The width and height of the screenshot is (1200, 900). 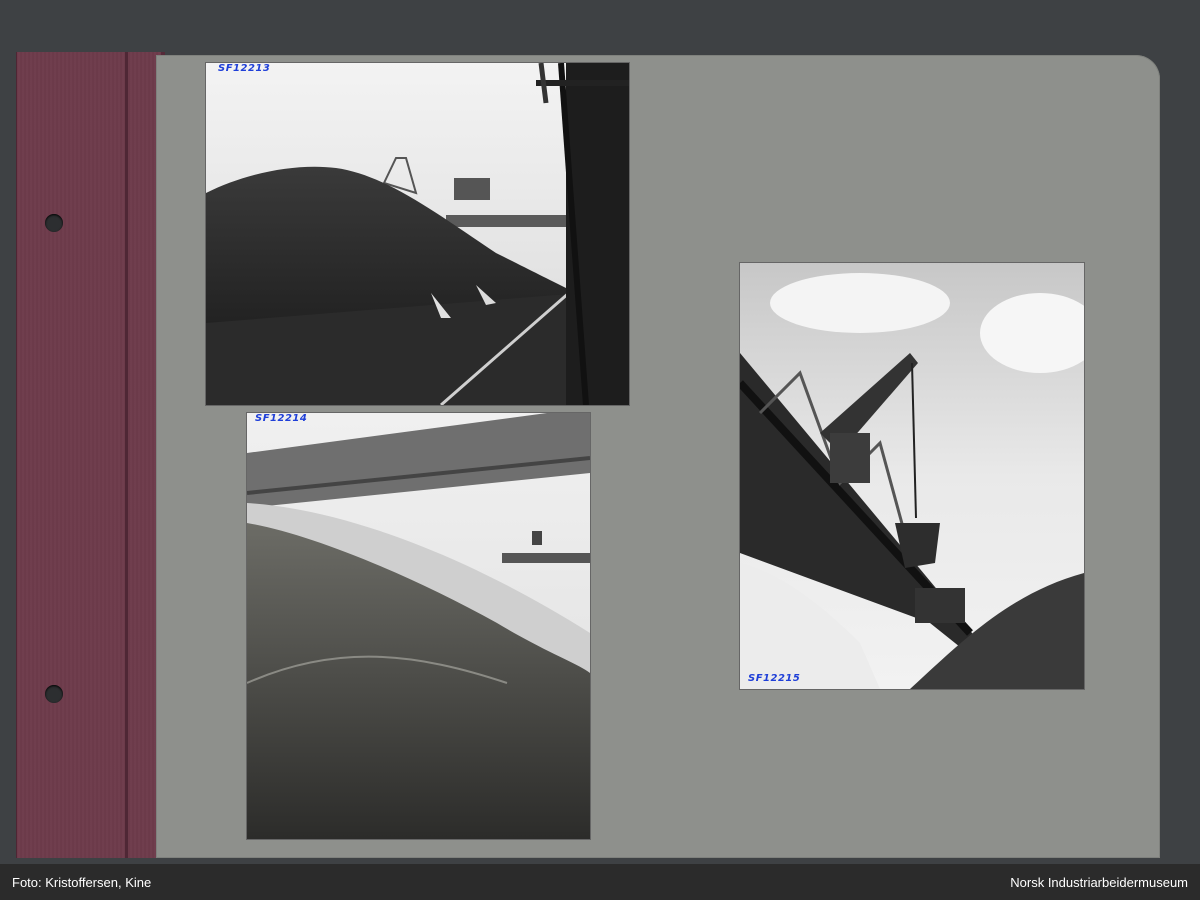 I want to click on photo-ore-pile: SF12214, so click(x=418, y=626).